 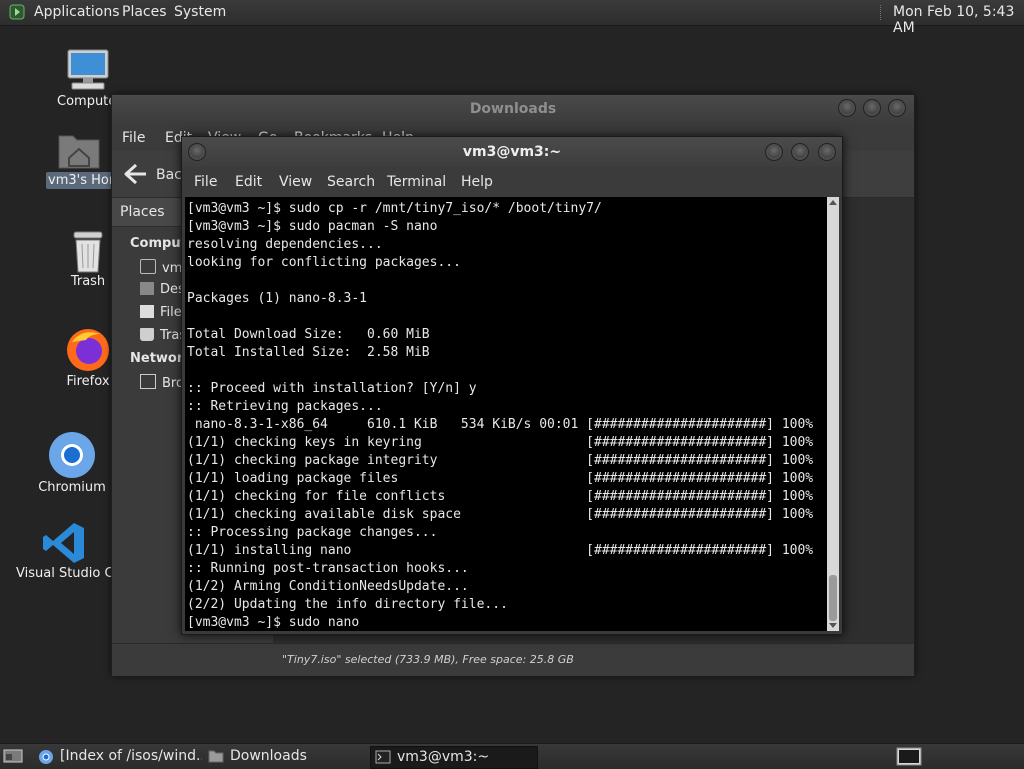 What do you see at coordinates (77, 12) in the screenshot?
I see `applications-menu: Applications` at bounding box center [77, 12].